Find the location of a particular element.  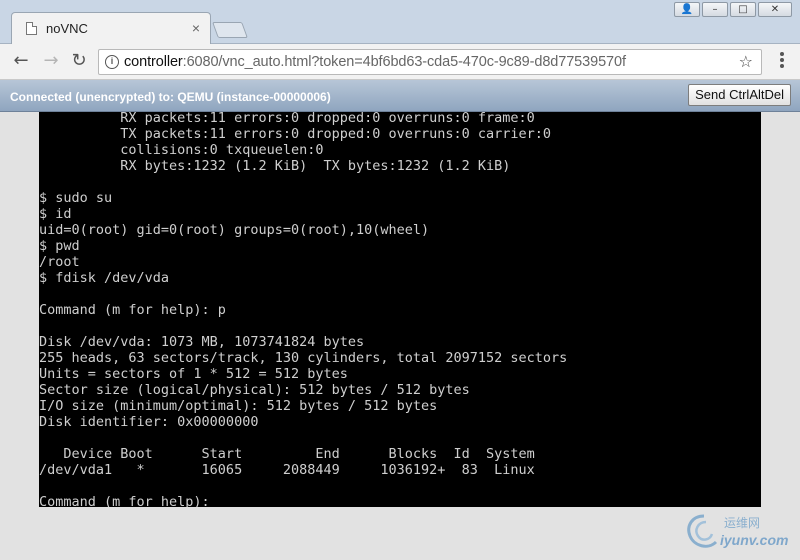

watermark-logo: 运维网 iyunv.com is located at coordinates (740, 534).